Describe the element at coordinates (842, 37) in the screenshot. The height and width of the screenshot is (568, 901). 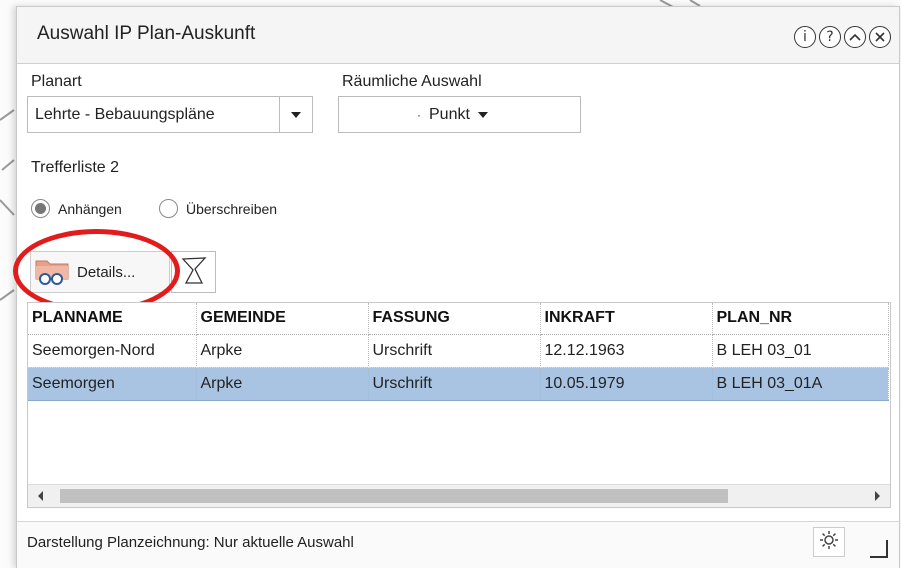
I see `title-icon-group: i ?` at that location.